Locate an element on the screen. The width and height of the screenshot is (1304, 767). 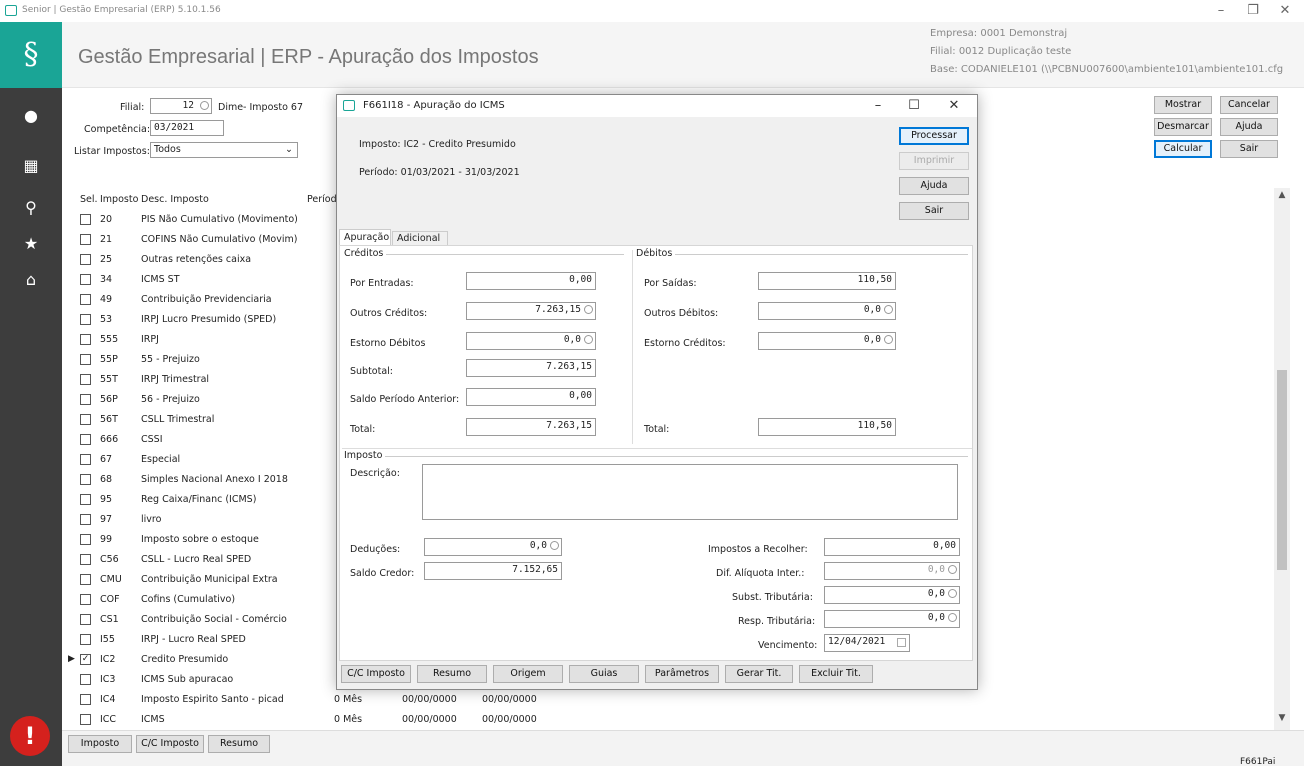
competencia-input: 03/2021 is located at coordinates (187, 128).